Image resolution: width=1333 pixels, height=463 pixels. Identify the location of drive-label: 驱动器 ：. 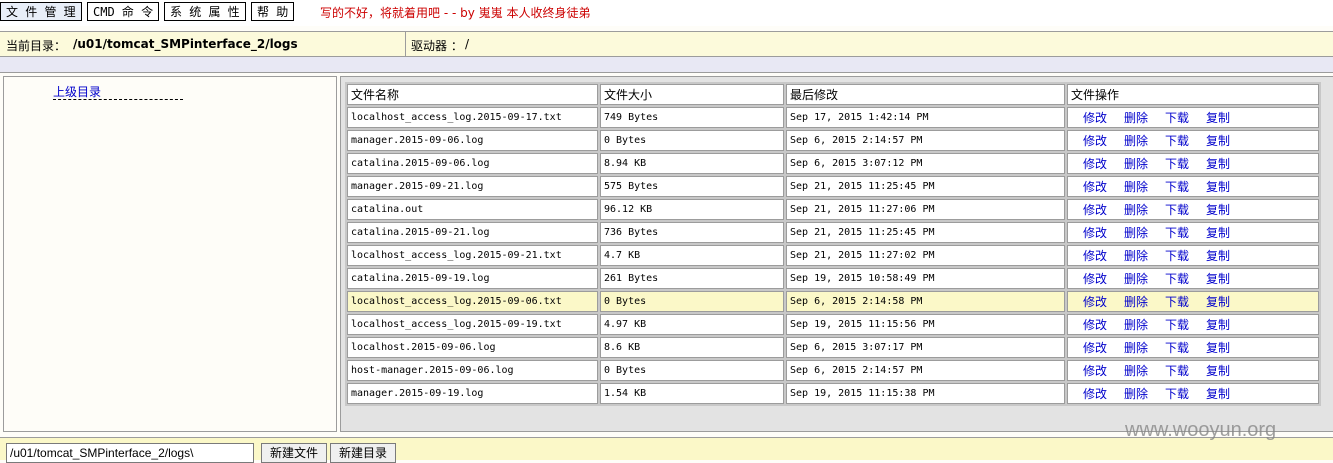
(437, 46).